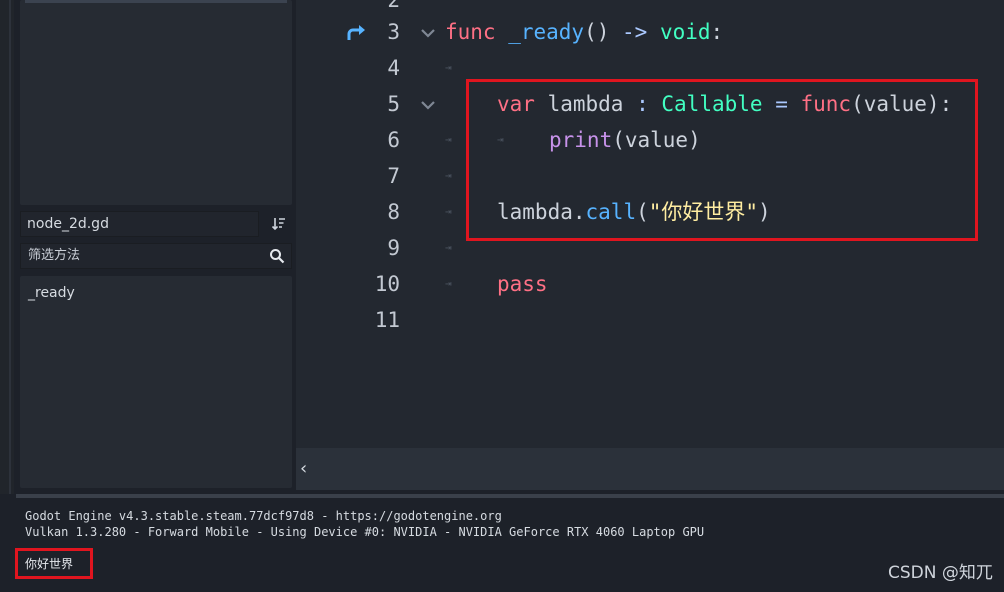 This screenshot has height=592, width=1004. Describe the element at coordinates (470, 32) in the screenshot. I see `code-keyword: func` at that location.